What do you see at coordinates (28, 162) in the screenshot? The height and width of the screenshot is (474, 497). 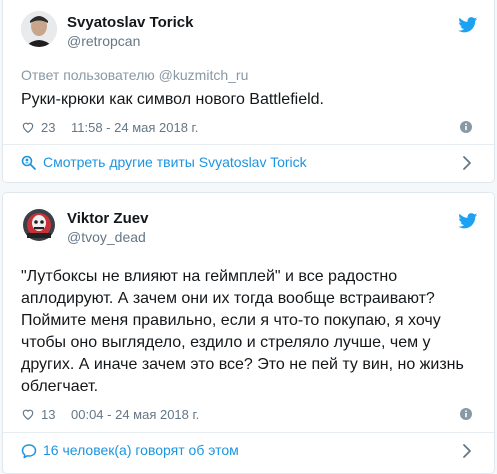 I see `search-people-icon` at bounding box center [28, 162].